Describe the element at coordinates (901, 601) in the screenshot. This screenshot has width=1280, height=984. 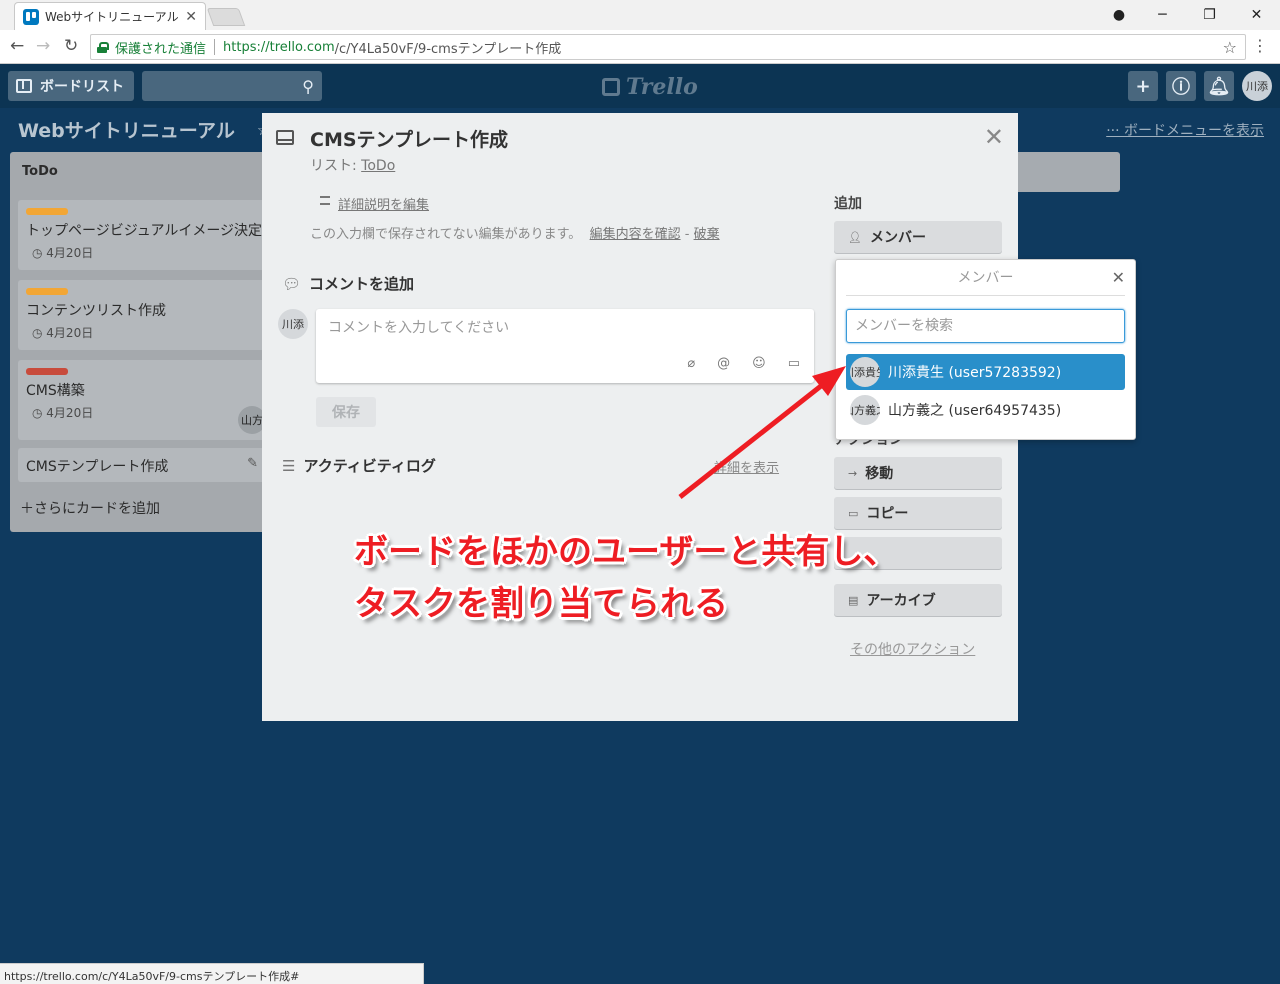
I see `archive-label: アーカイブ` at that location.